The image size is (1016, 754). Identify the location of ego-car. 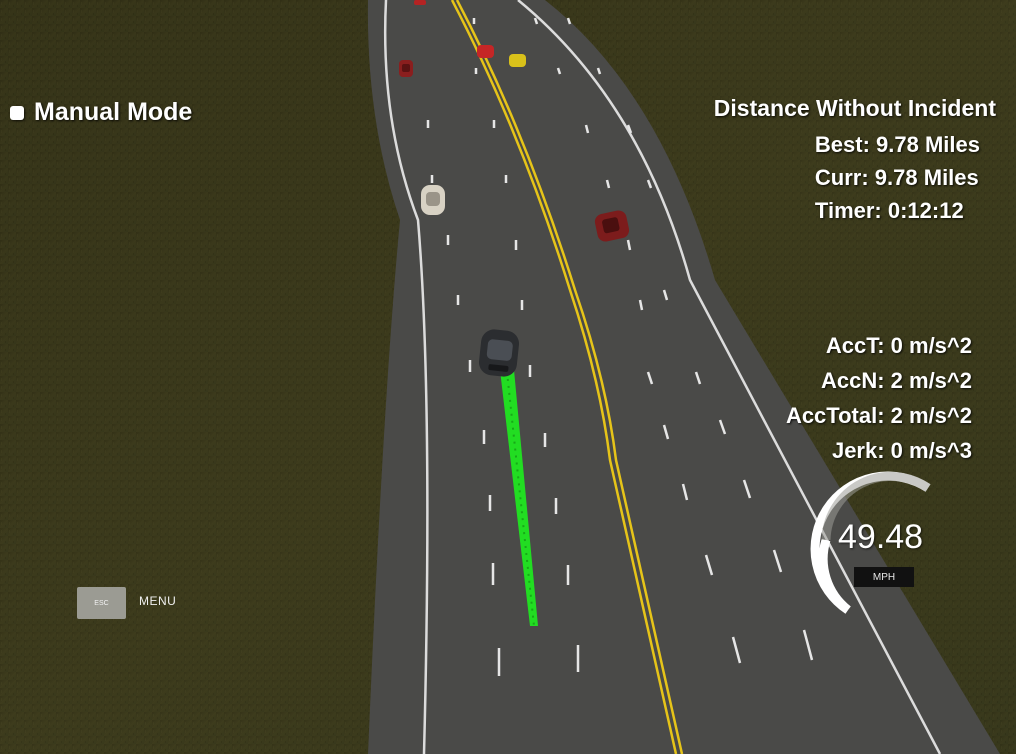
(499, 353).